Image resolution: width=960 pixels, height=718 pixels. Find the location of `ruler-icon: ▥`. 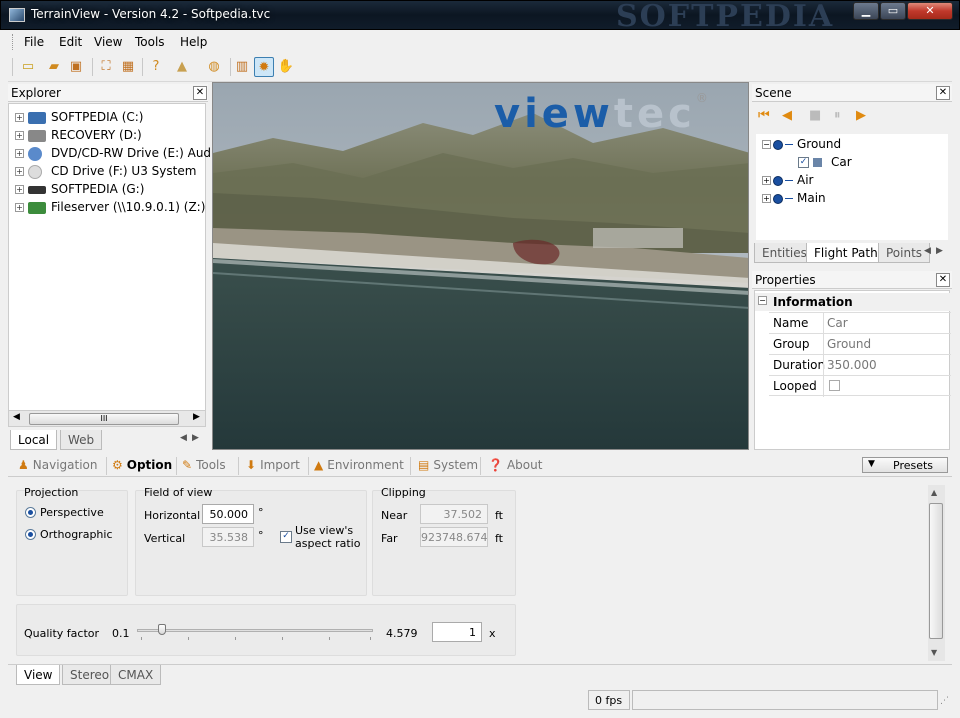

ruler-icon: ▥ is located at coordinates (242, 67).